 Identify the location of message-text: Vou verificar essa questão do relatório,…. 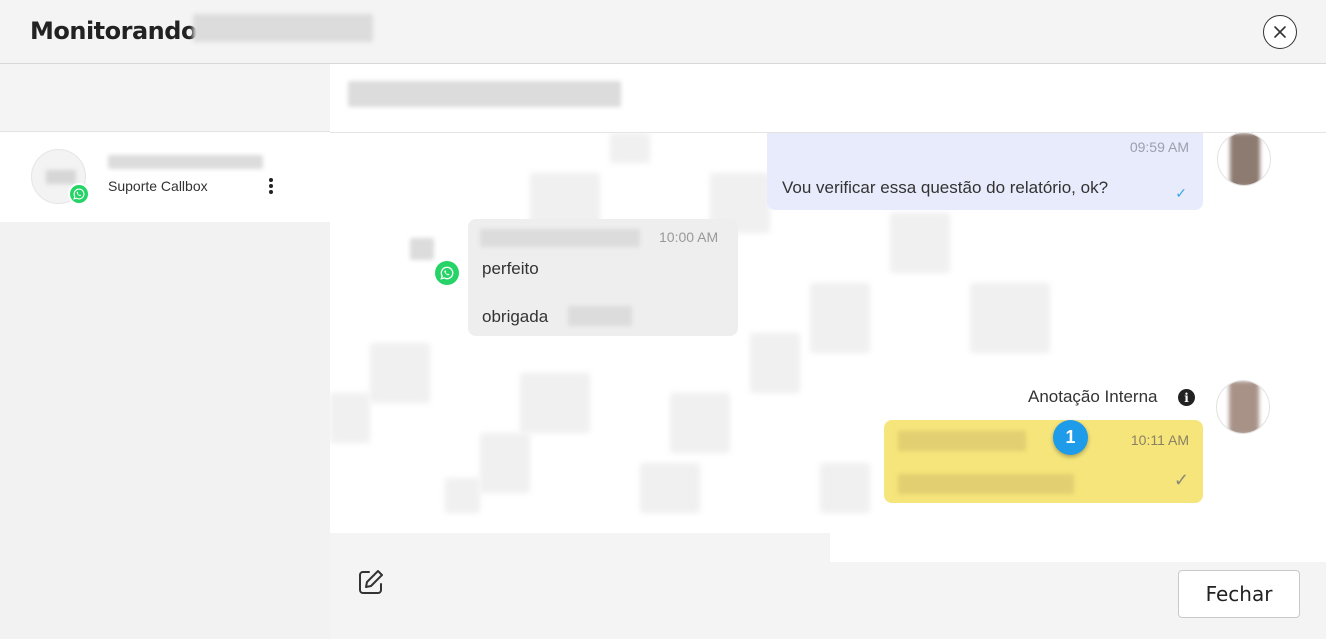
(945, 187).